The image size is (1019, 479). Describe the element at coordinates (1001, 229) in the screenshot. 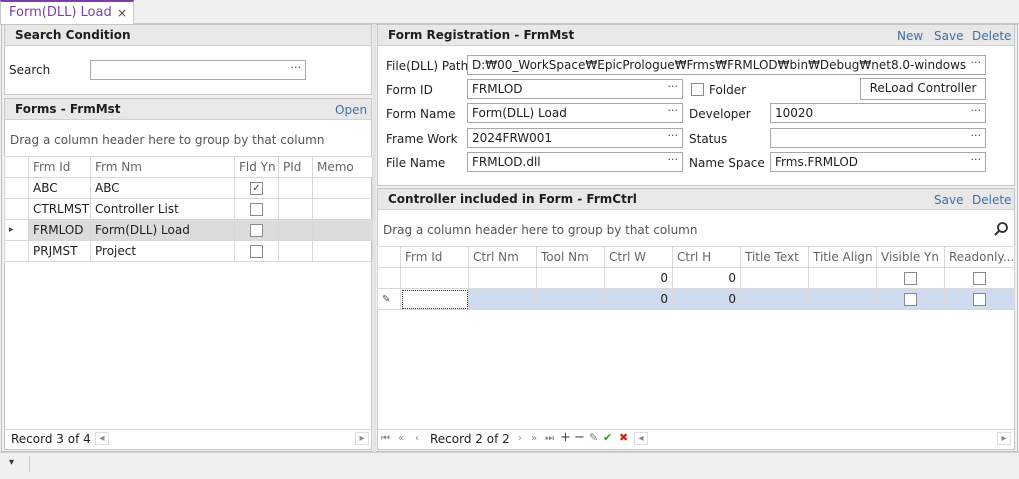

I see `find-icon` at that location.